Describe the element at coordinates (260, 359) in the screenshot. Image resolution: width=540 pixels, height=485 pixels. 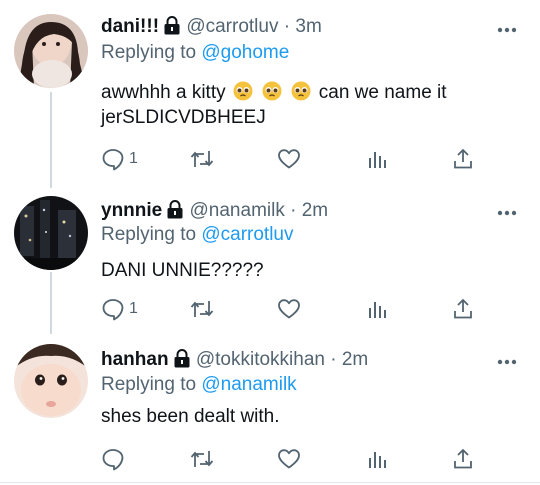
I see `user-handle: @tokkitokkihan` at that location.